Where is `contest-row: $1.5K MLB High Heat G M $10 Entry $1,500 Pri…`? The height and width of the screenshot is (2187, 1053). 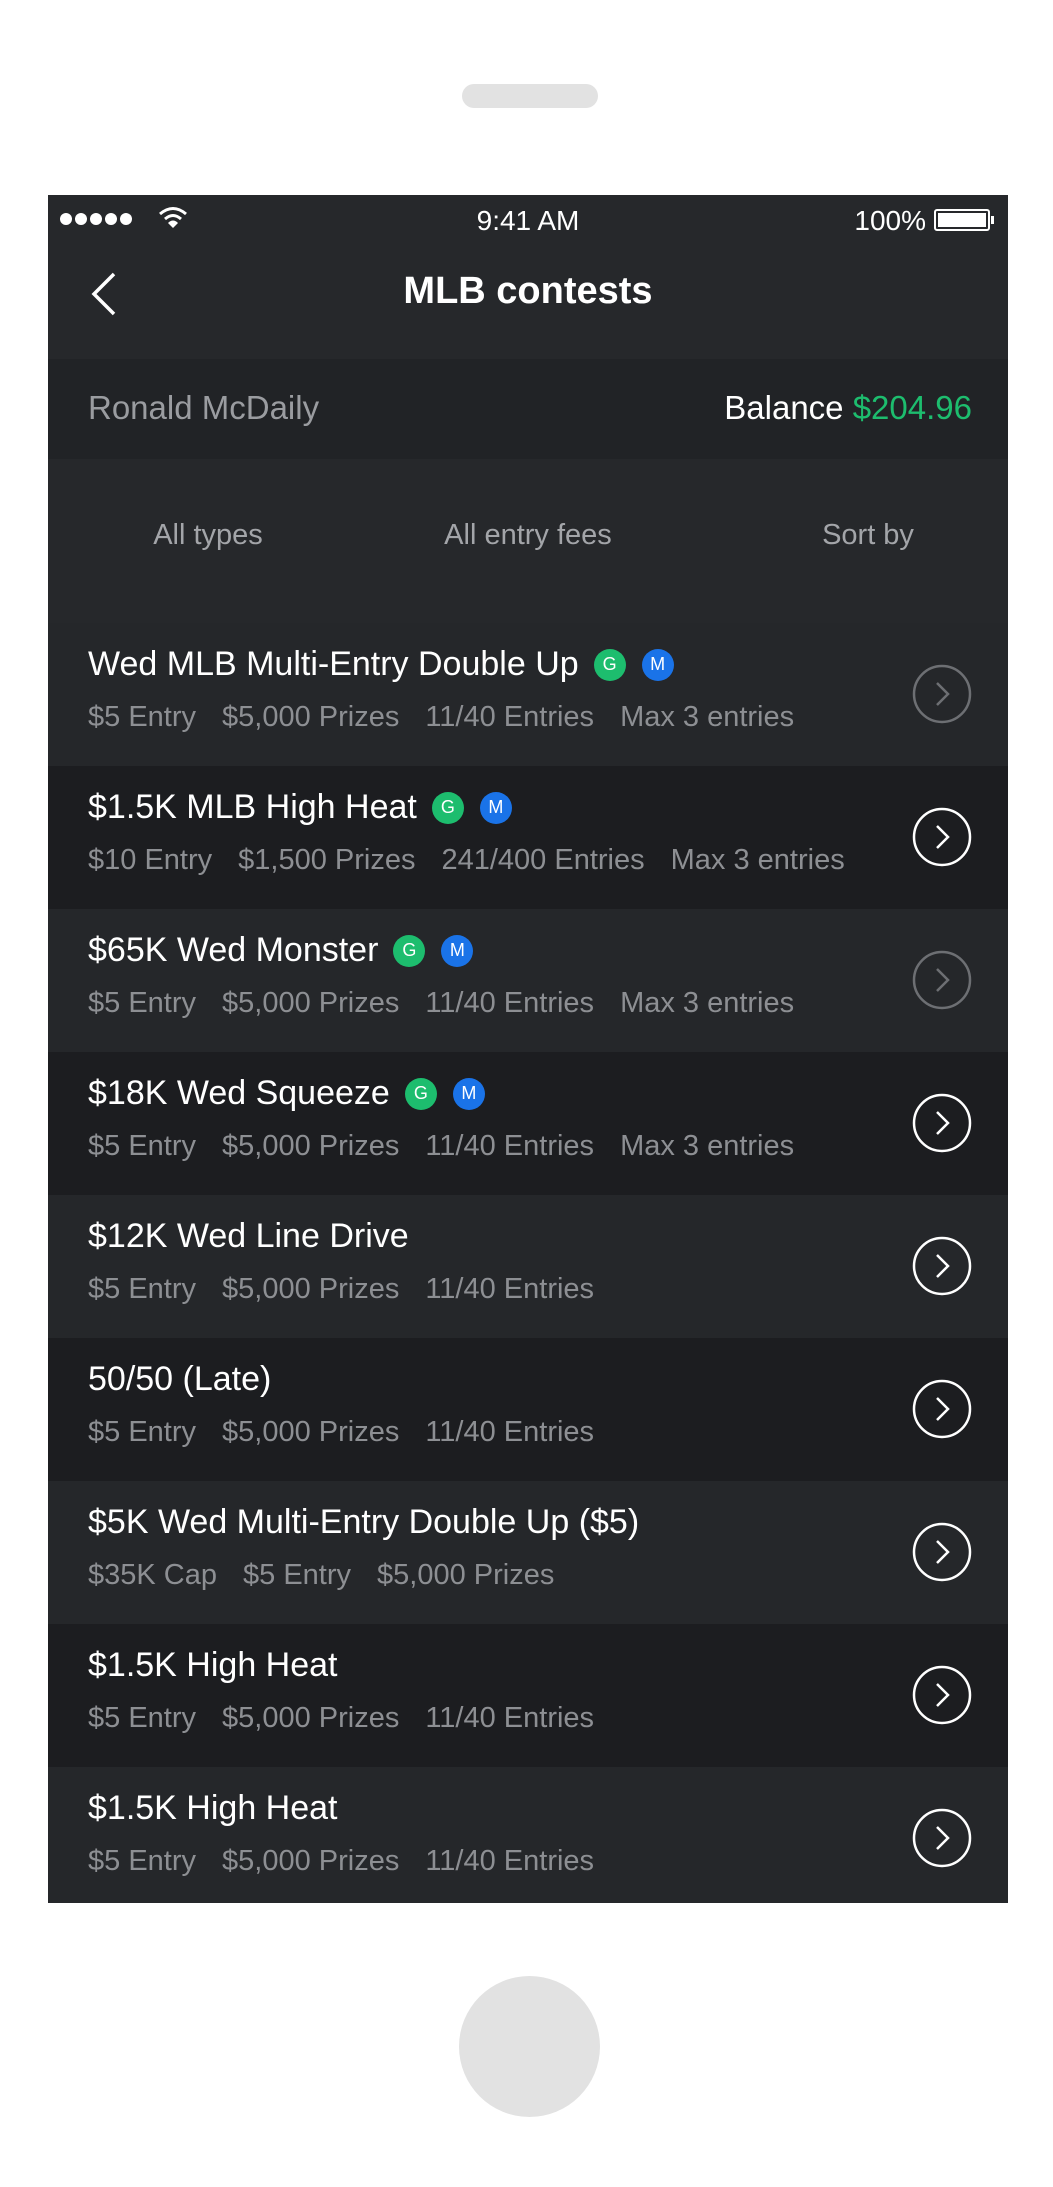
contest-row: $1.5K MLB High Heat G M $10 Entry $1,500 Pri… is located at coordinates (528, 837).